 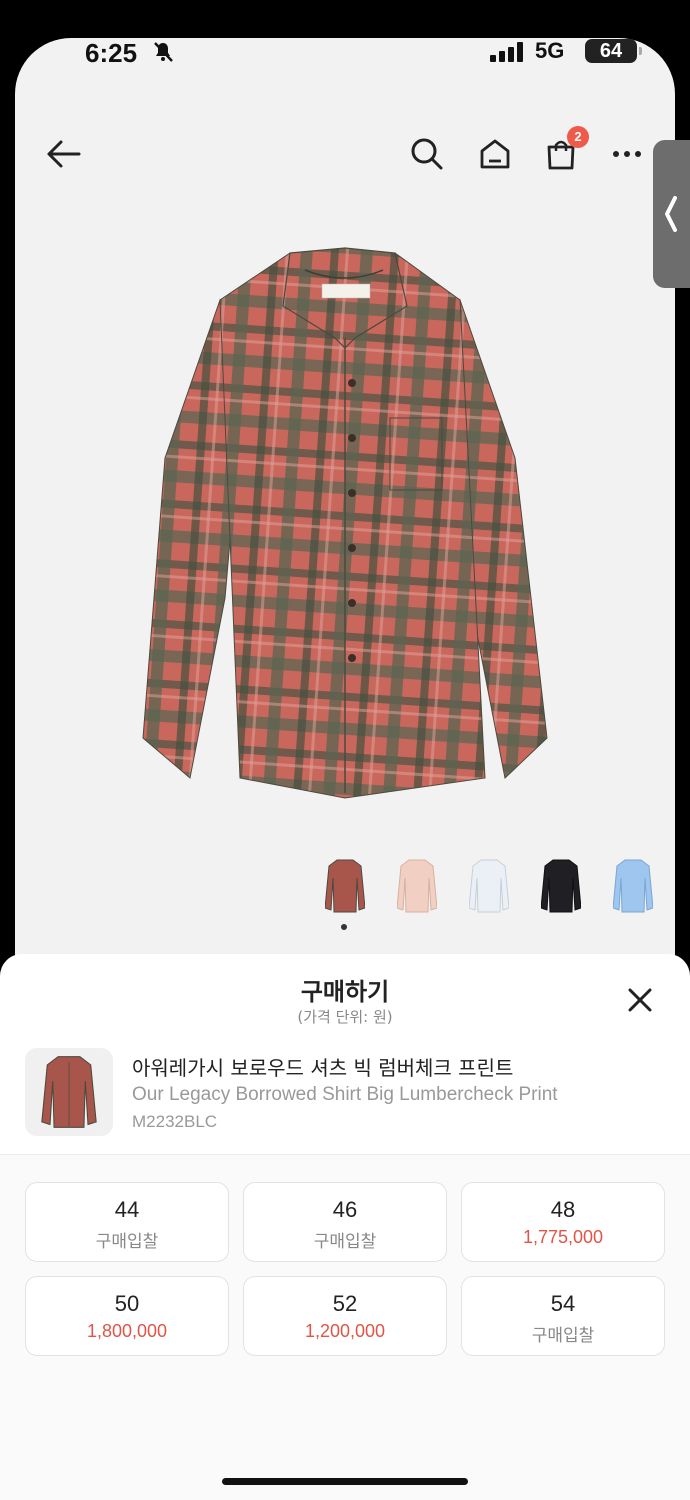 What do you see at coordinates (175, 1121) in the screenshot?
I see `product-code: M2232BLC` at bounding box center [175, 1121].